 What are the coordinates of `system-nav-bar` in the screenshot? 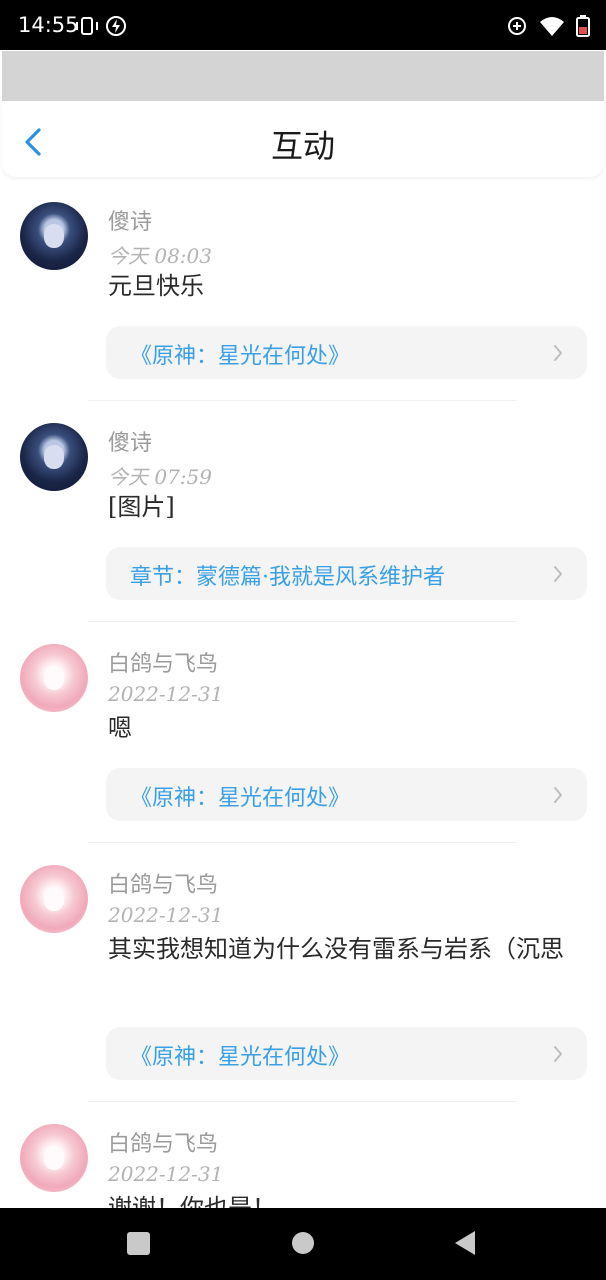 It's located at (303, 1244).